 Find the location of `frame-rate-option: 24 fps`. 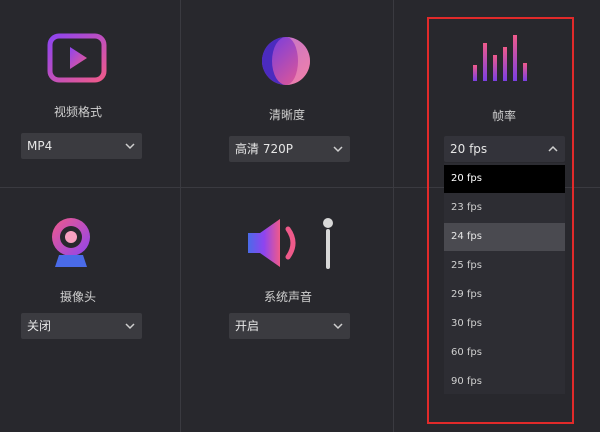

frame-rate-option: 24 fps is located at coordinates (504, 237).